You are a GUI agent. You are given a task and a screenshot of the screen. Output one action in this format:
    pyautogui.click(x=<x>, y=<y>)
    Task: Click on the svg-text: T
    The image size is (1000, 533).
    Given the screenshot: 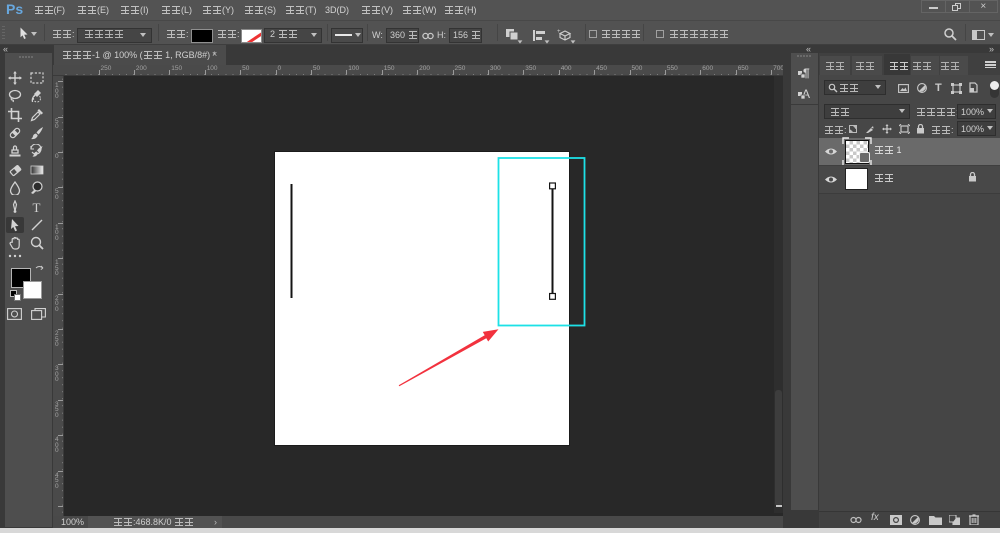 What is the action you would take?
    pyautogui.click(x=37, y=207)
    